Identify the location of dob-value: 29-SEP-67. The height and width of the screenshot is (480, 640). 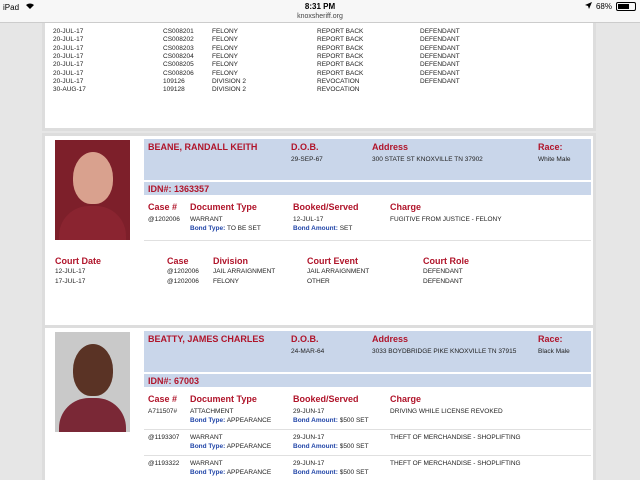
(307, 159).